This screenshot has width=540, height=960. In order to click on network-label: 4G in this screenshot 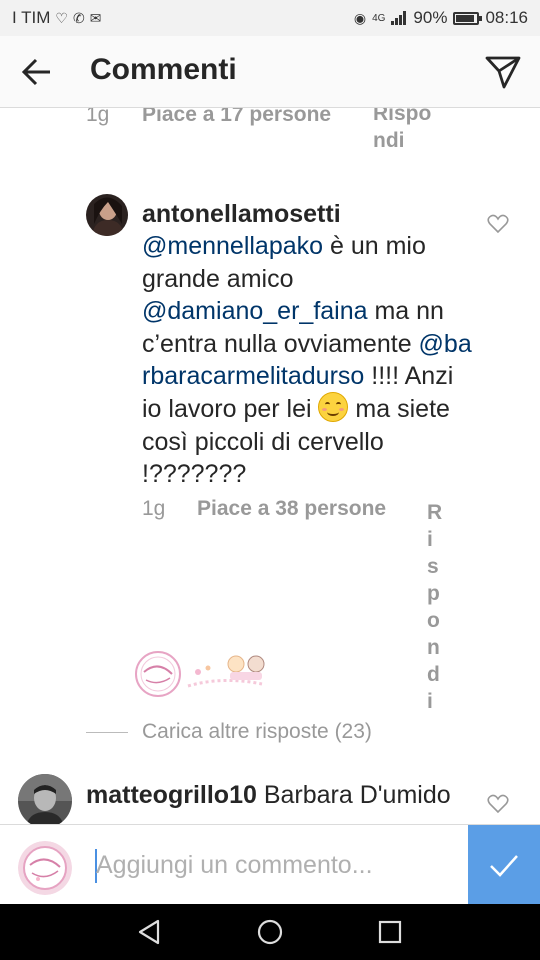, I will do `click(379, 18)`.